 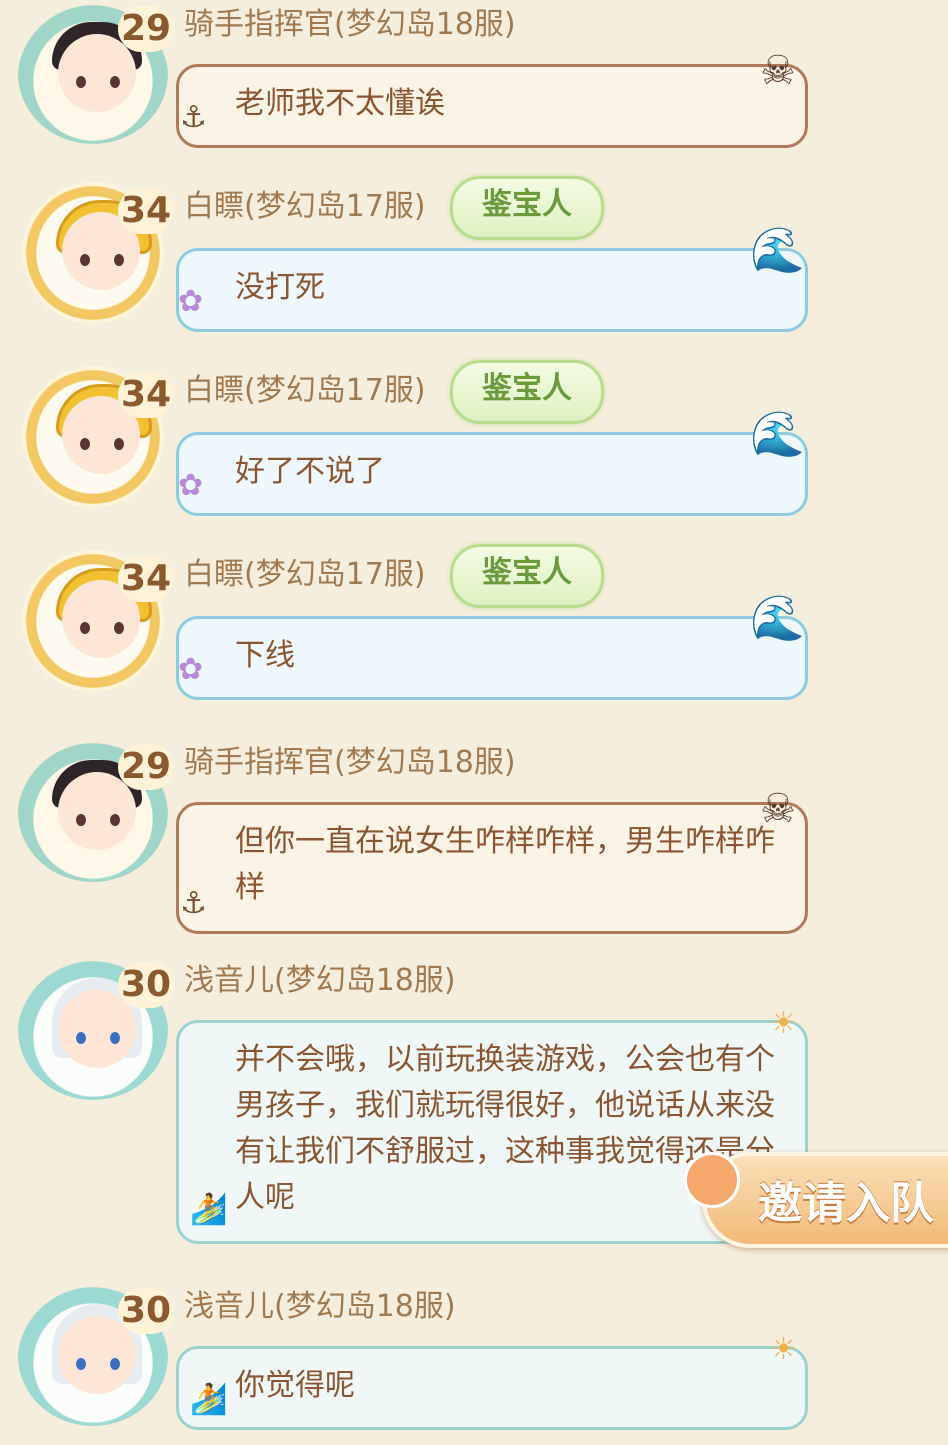 I want to click on message-bubble: 没打死, so click(x=492, y=290).